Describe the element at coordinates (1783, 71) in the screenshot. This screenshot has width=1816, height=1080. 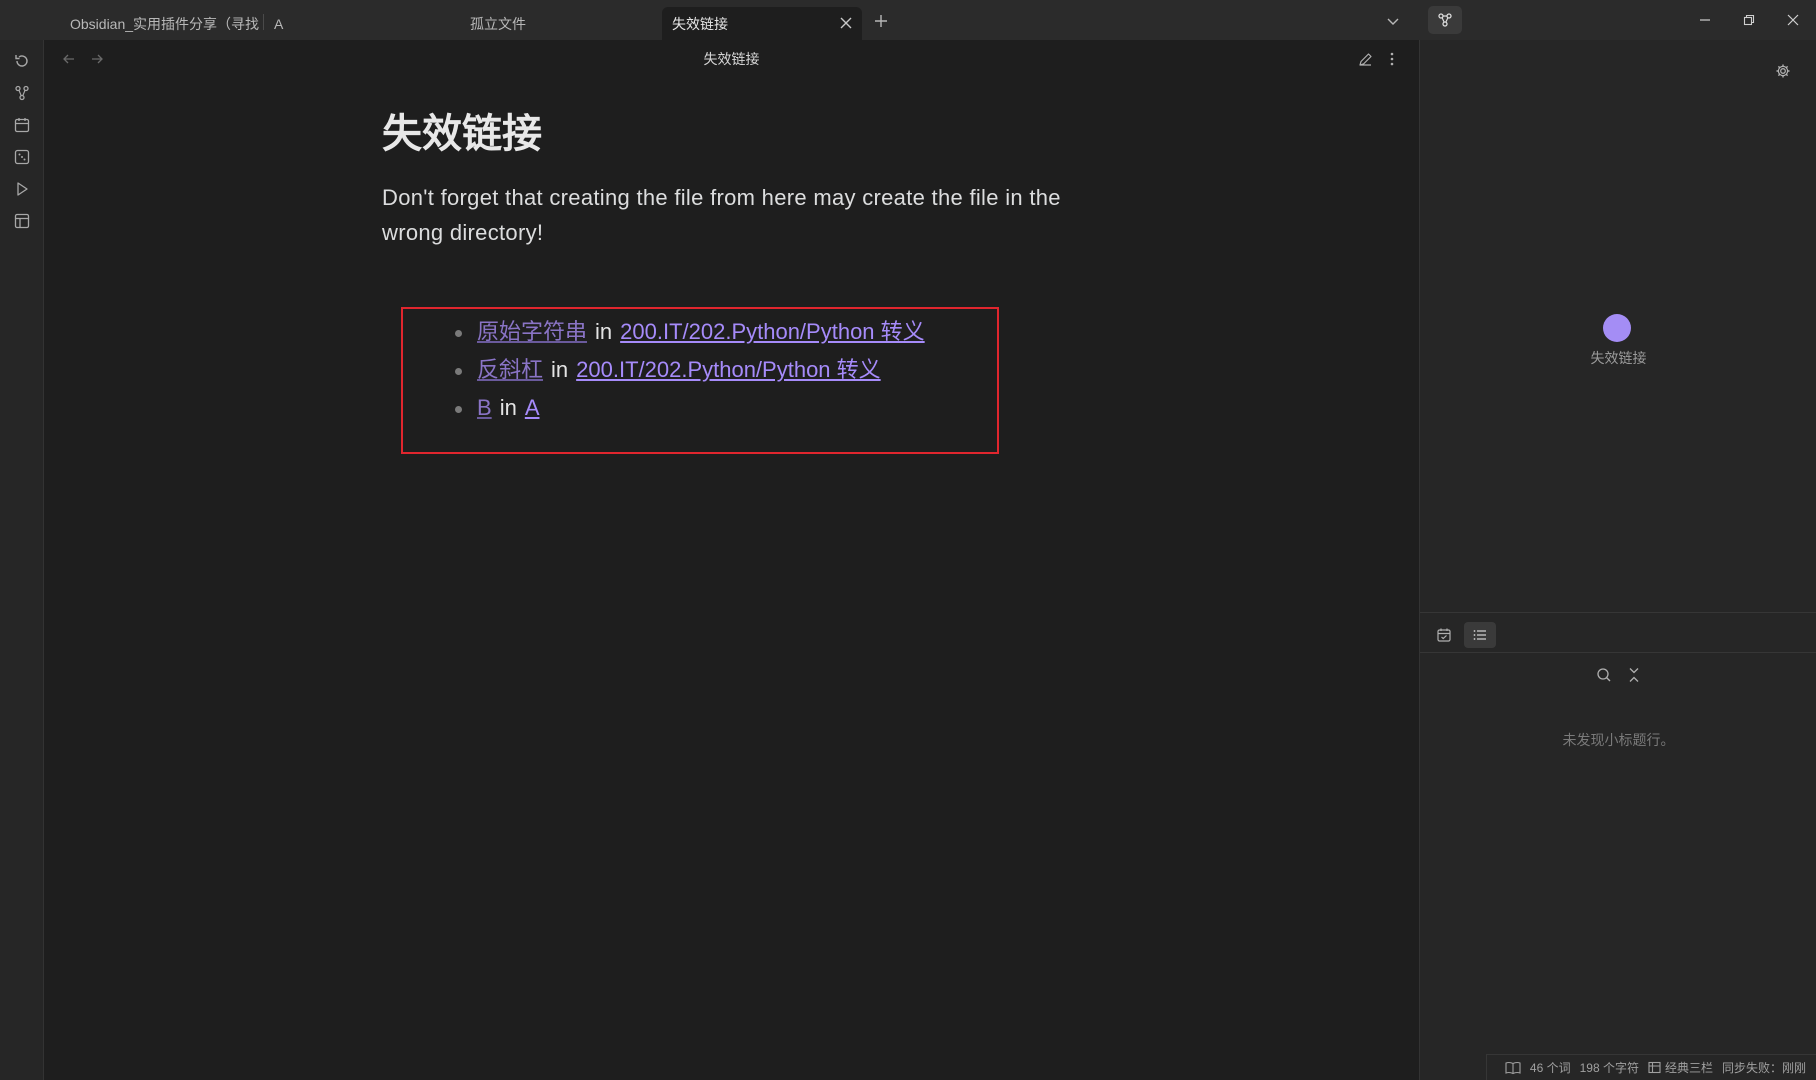
I see `graph-settings-gear-icon` at that location.